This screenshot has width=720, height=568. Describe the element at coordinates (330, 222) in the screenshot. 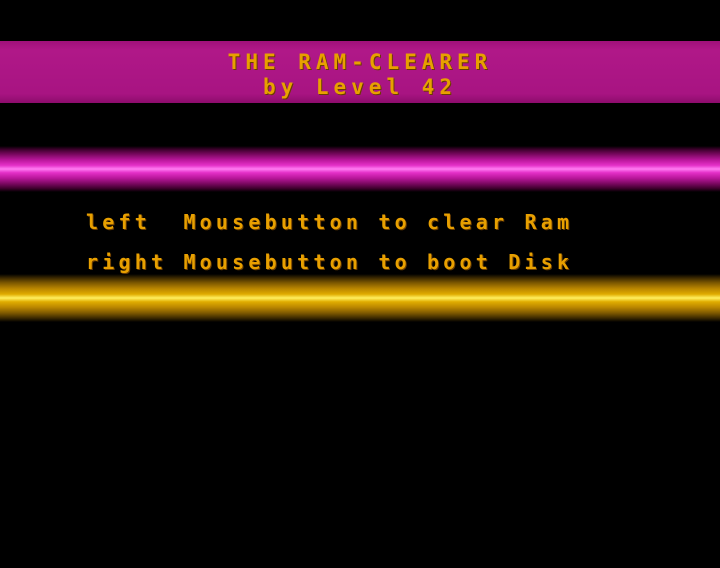

I see `instruction-left-mousebutton: left Mousebutton to clear Ram` at that location.